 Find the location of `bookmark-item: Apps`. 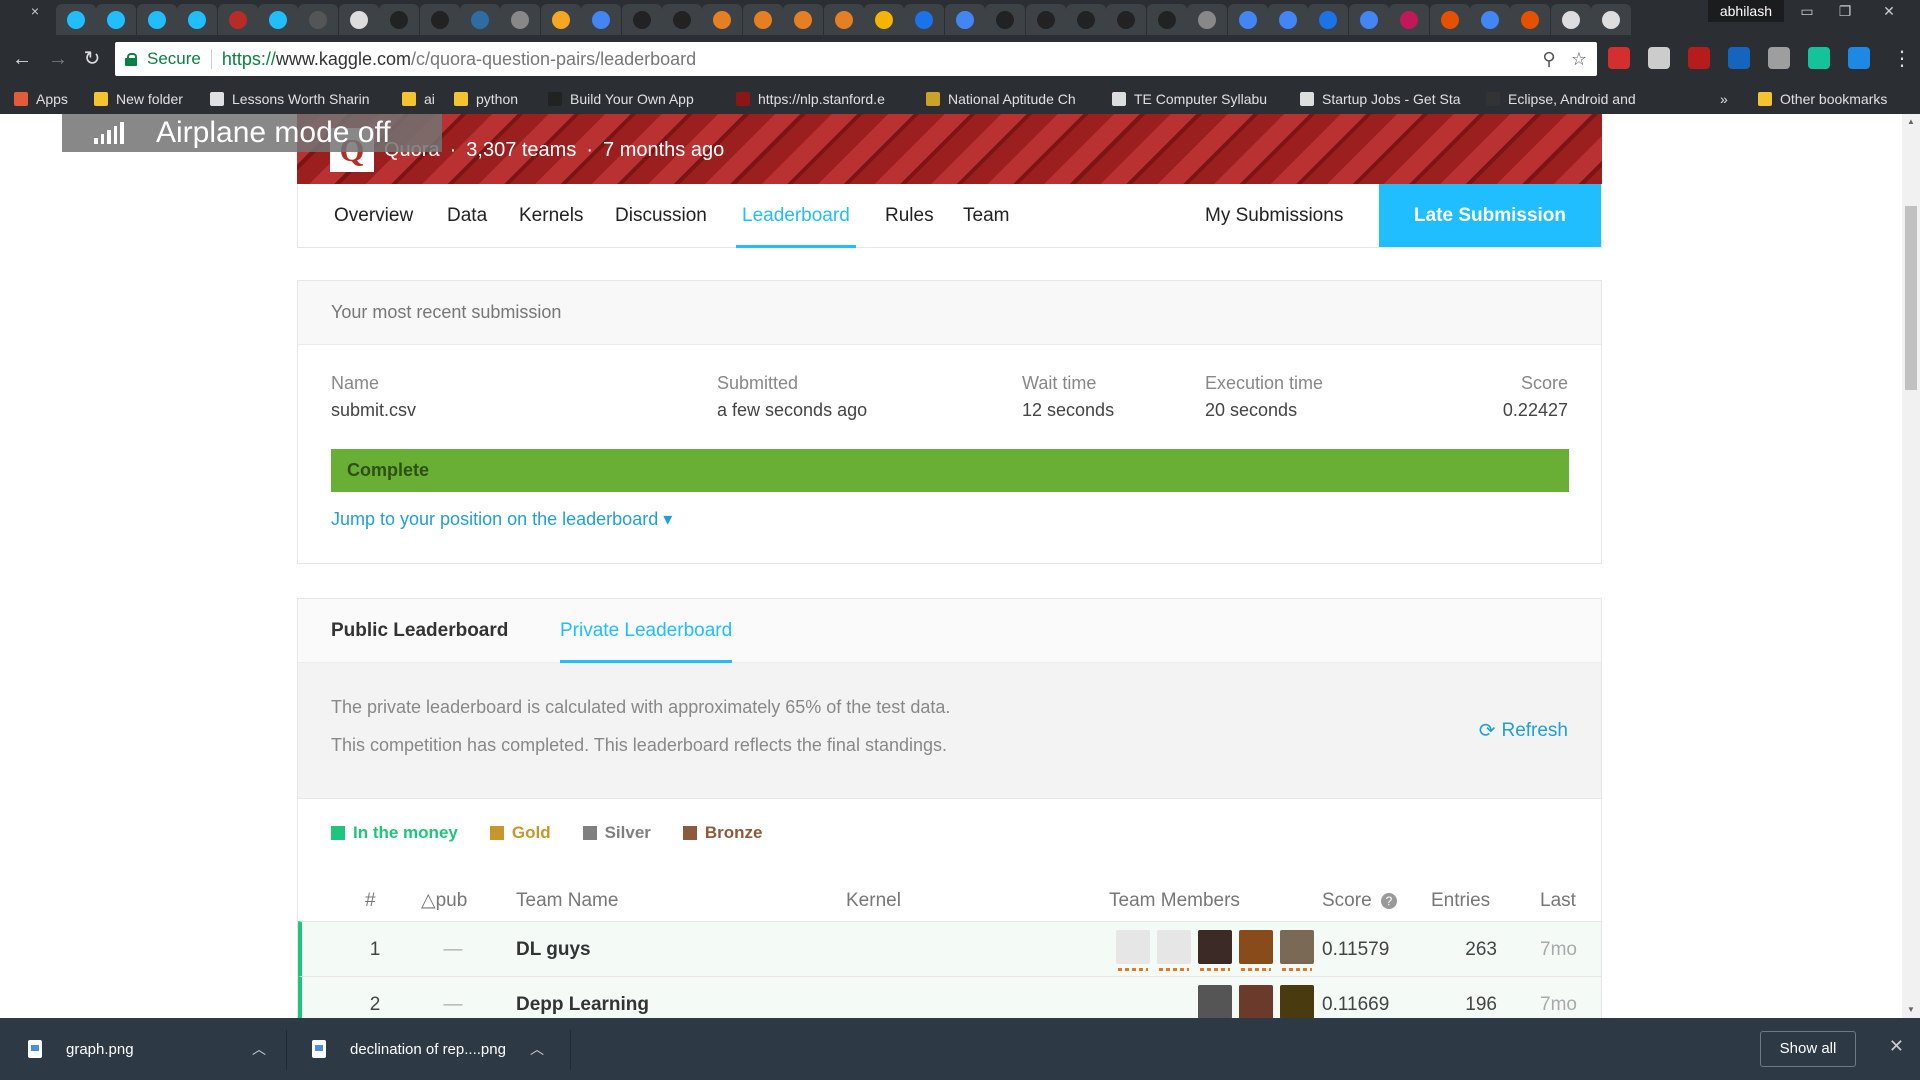

bookmark-item: Apps is located at coordinates (41, 99).